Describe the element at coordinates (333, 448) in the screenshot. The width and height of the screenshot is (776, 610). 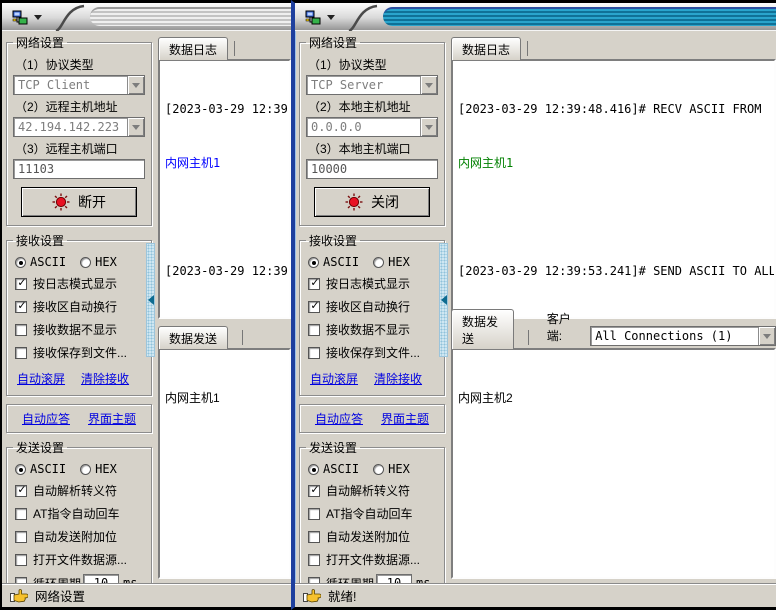
I see `group-title: 发送设置` at that location.